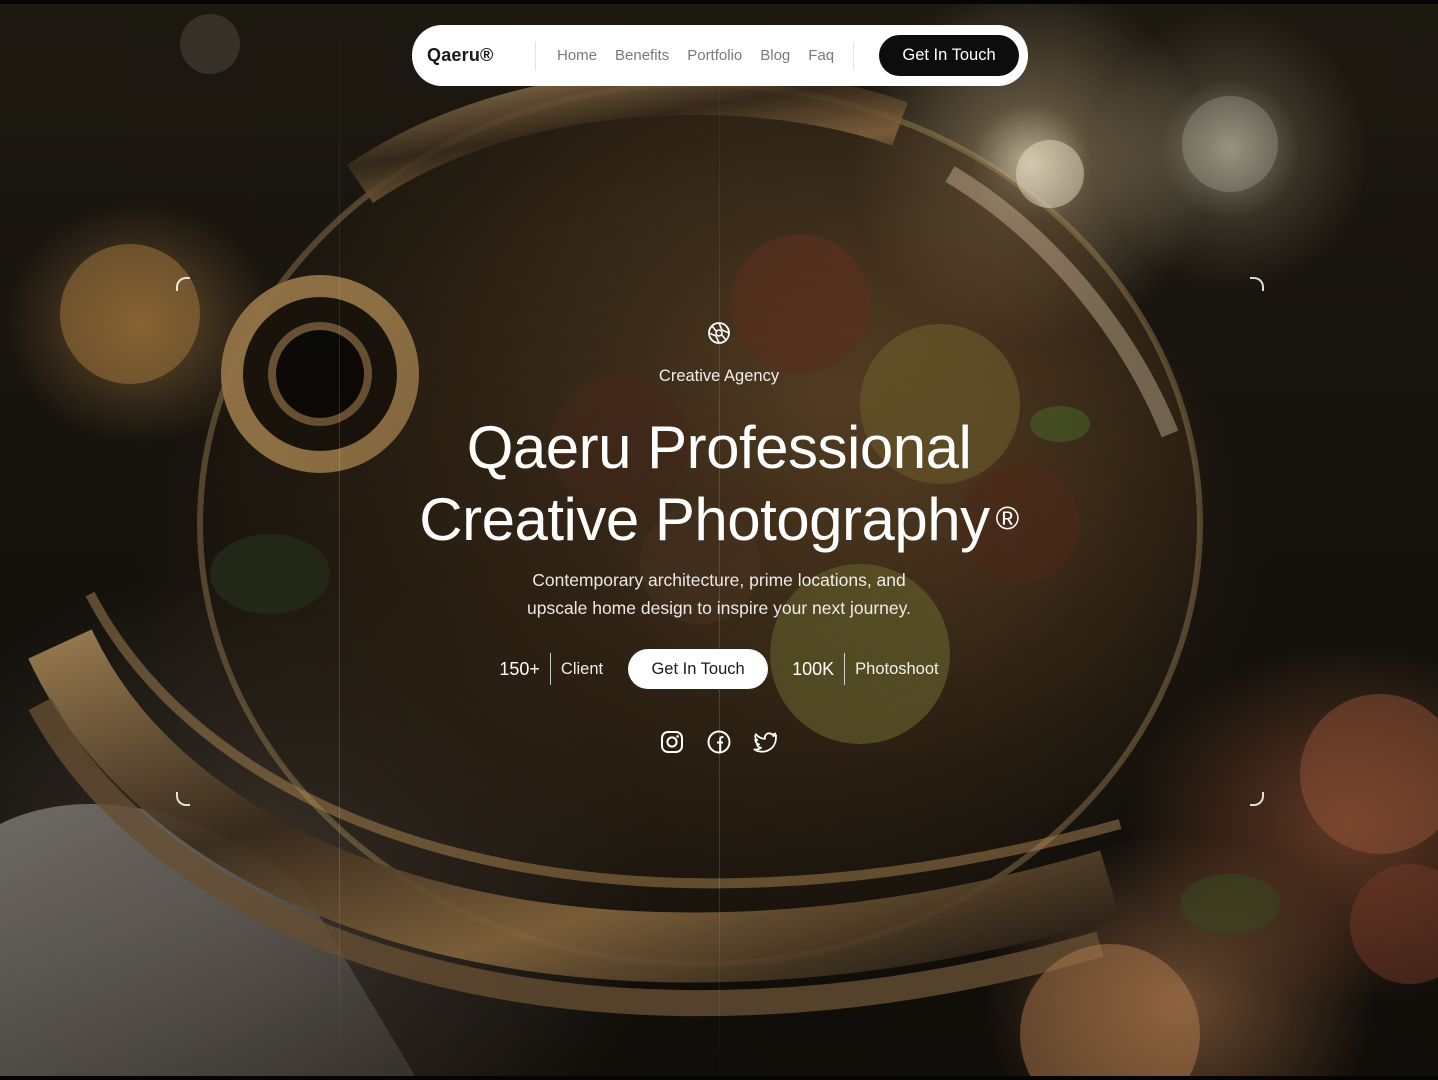  I want to click on headline-line-1: Qaeru Professional, so click(719, 447).